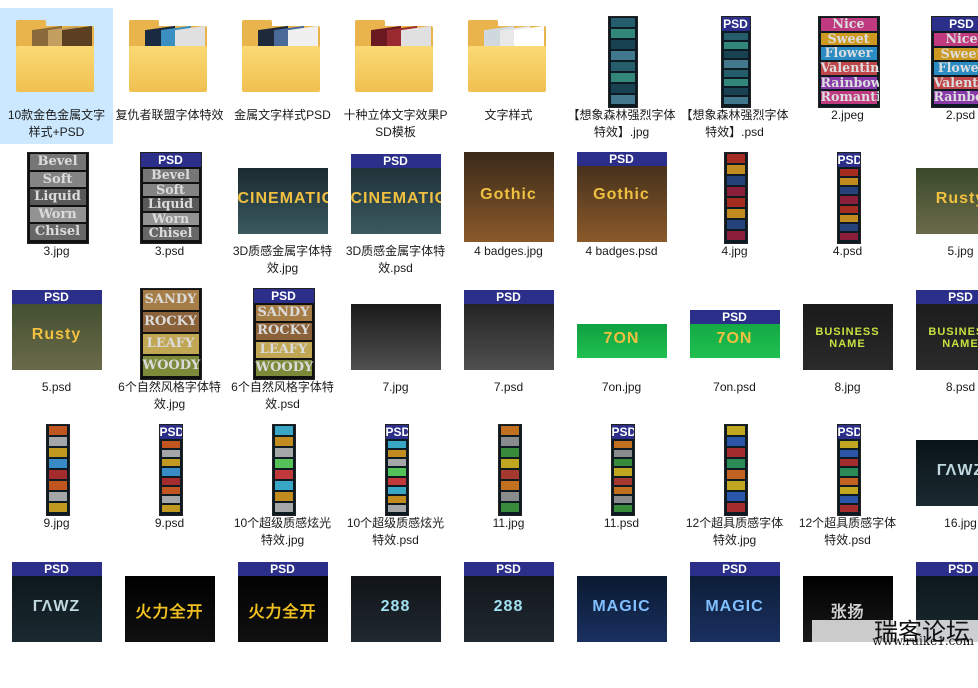 The height and width of the screenshot is (688, 978). I want to click on effect-title: ΓΛWZ, so click(947, 471).